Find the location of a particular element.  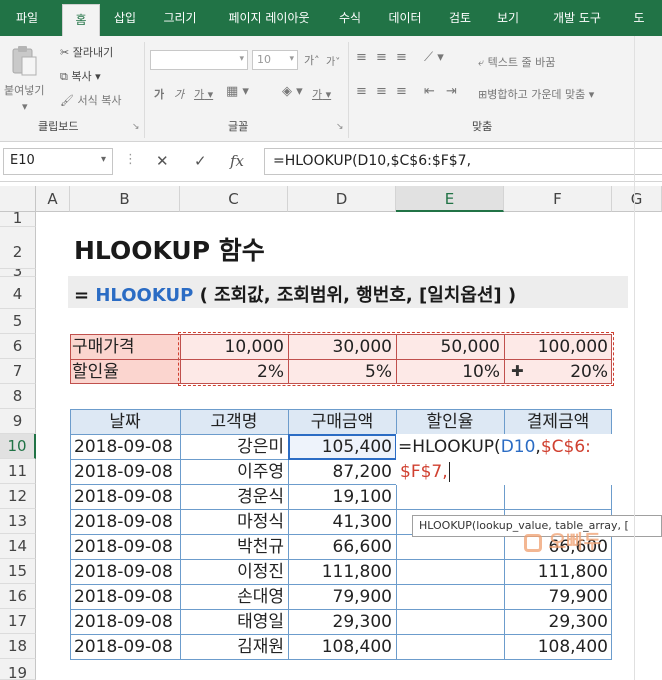

align-left-icon: ≡ is located at coordinates (361, 91).